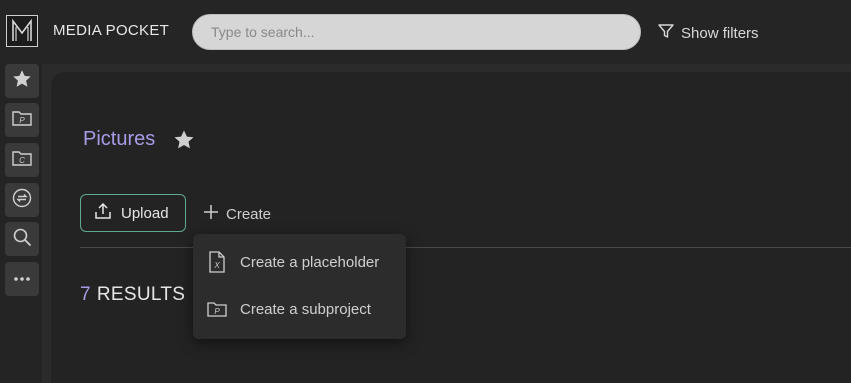 Image resolution: width=851 pixels, height=383 pixels. I want to click on create-placeholder-item: X Create a placeholder, so click(299, 262).